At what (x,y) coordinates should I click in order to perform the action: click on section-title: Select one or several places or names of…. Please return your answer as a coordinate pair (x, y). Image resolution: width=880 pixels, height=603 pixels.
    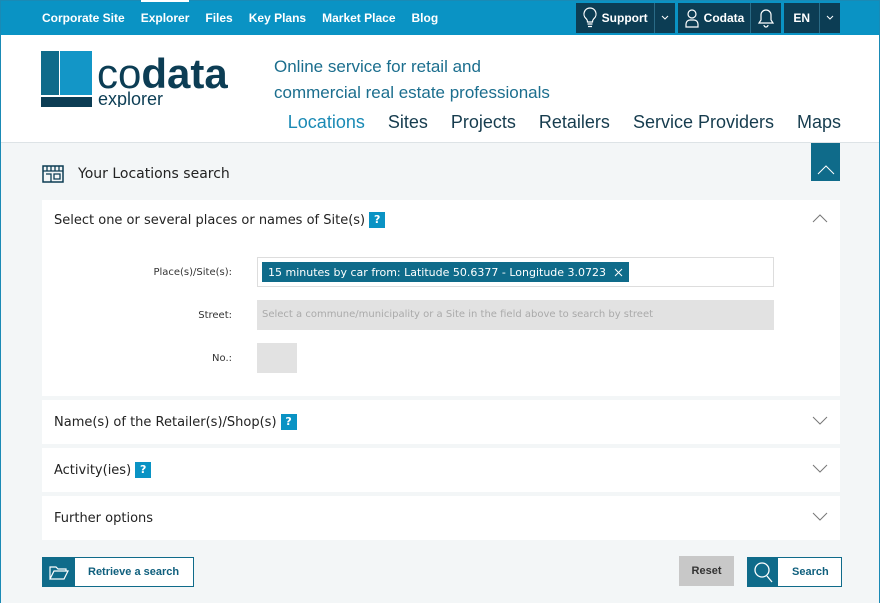
    Looking at the image, I should click on (210, 220).